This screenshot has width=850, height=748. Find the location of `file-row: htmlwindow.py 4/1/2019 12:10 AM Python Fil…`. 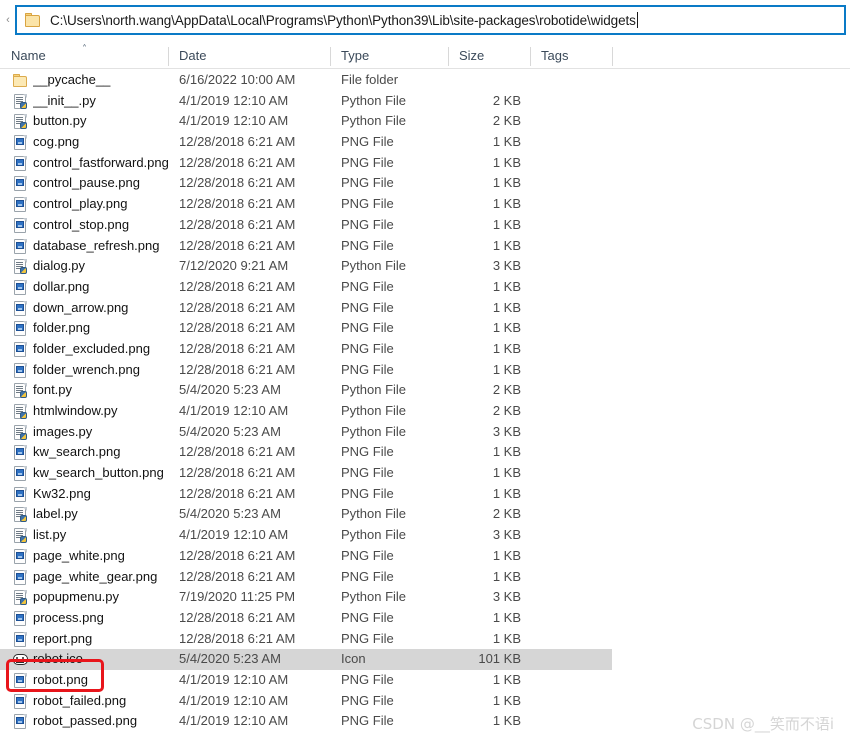

file-row: htmlwindow.py 4/1/2019 12:10 AM Python Fil… is located at coordinates (425, 411).